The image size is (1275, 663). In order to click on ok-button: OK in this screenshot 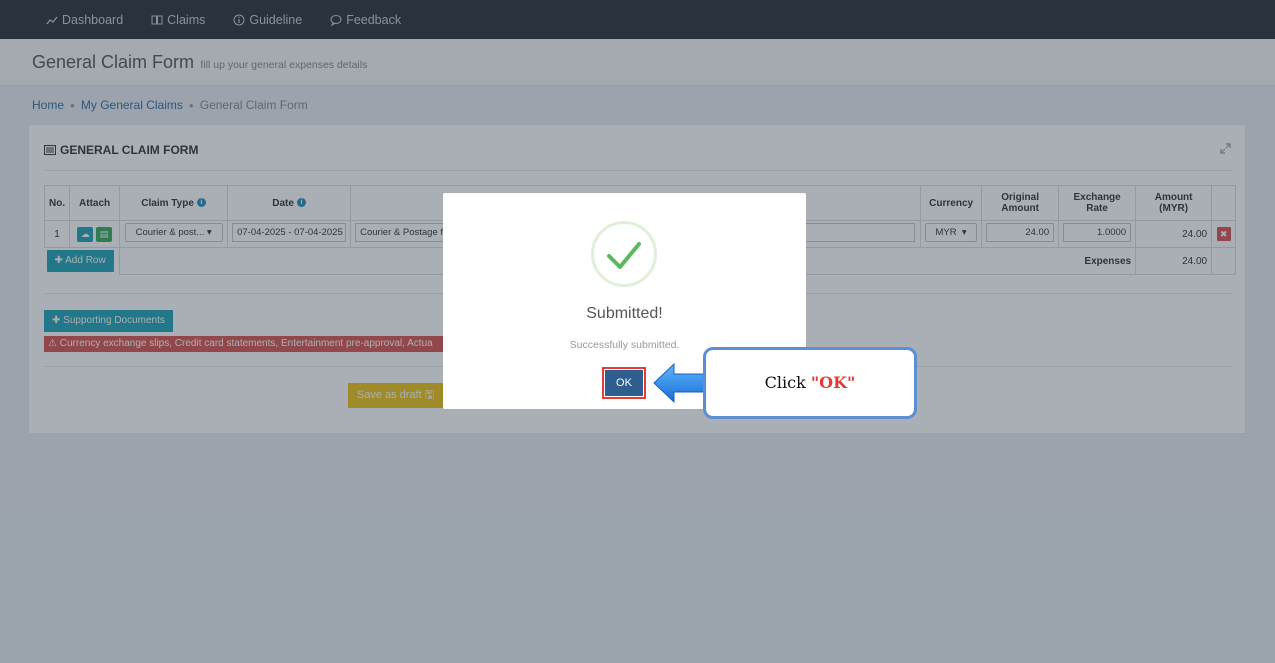, I will do `click(624, 383)`.